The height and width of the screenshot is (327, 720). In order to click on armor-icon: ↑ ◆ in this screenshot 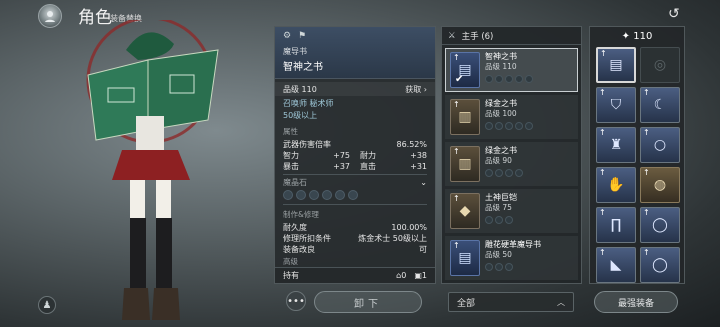, I will do `click(465, 211)`.